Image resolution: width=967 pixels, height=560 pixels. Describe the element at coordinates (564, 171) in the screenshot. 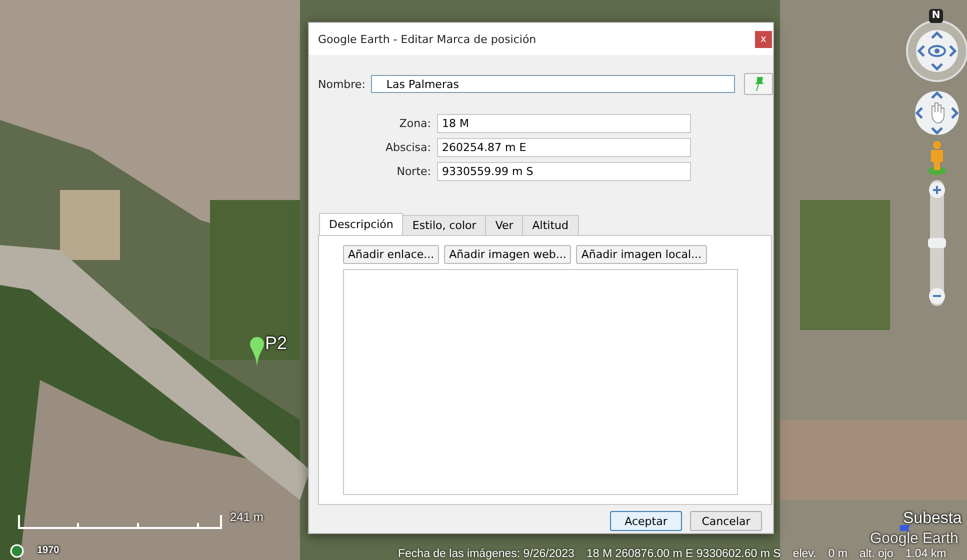

I see `coordinate-field: 9330559.99 m S` at that location.